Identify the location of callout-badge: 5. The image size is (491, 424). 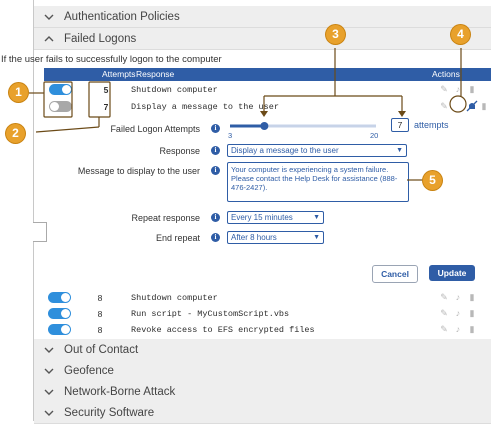
(432, 180).